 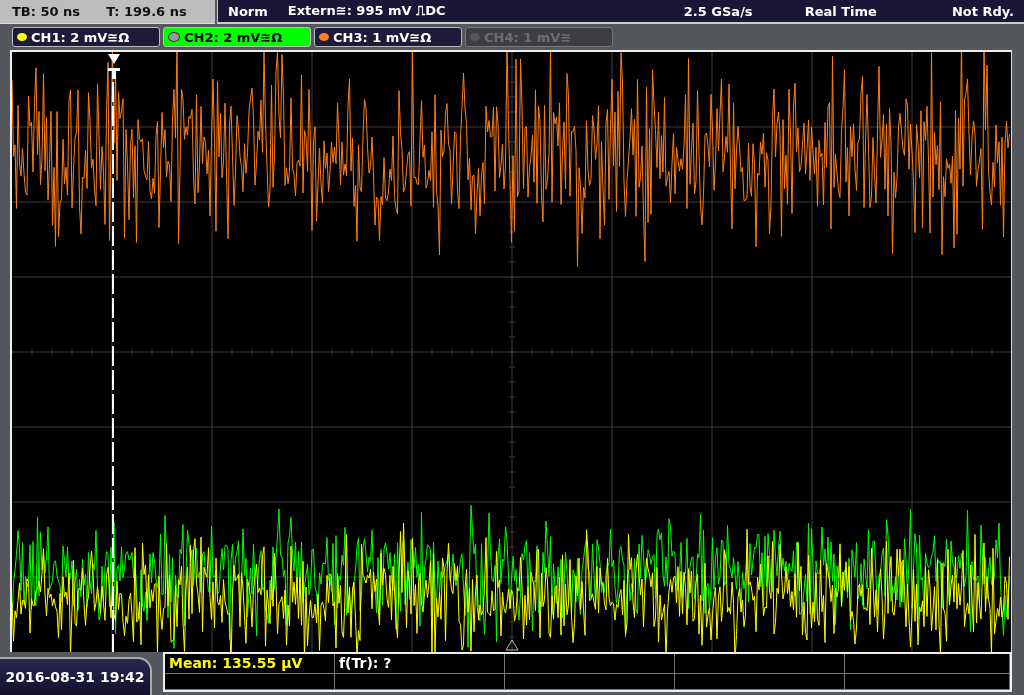 What do you see at coordinates (46, 11) in the screenshot?
I see `timebase-label: TB: 50 ns` at bounding box center [46, 11].